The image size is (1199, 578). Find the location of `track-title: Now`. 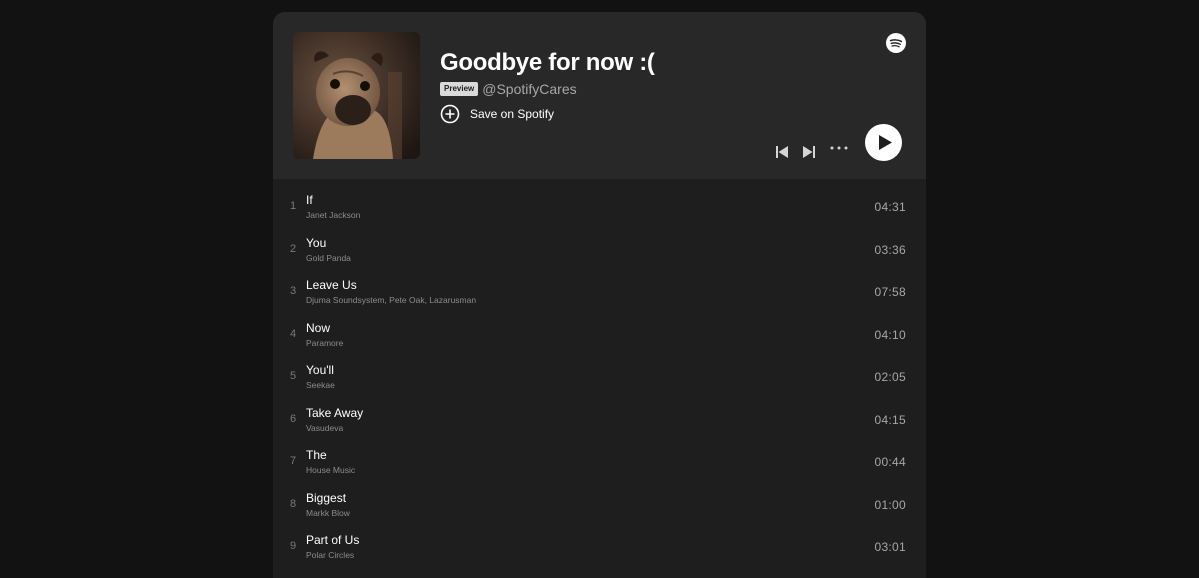

track-title: Now is located at coordinates (318, 327).